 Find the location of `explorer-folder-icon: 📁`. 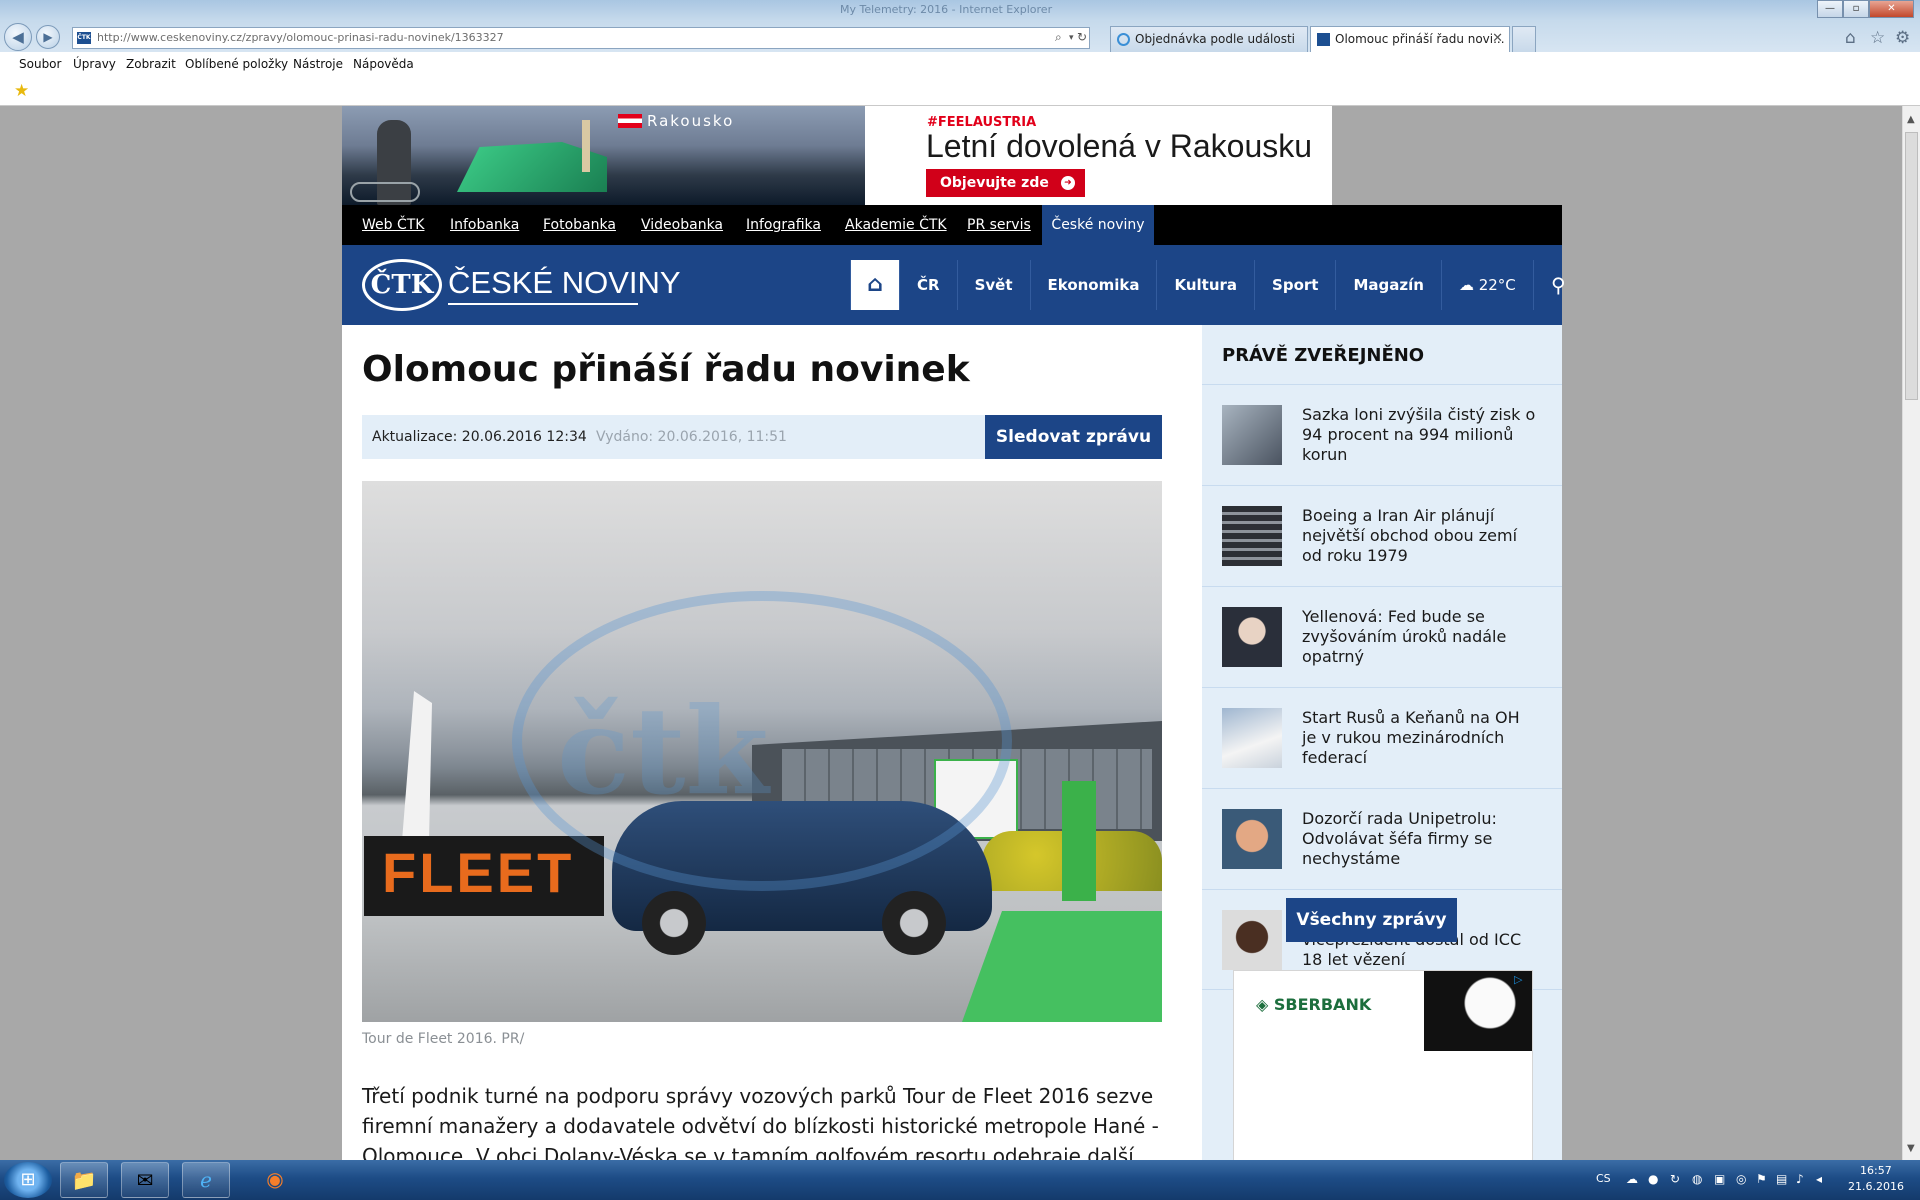

explorer-folder-icon: 📁 is located at coordinates (84, 1180).